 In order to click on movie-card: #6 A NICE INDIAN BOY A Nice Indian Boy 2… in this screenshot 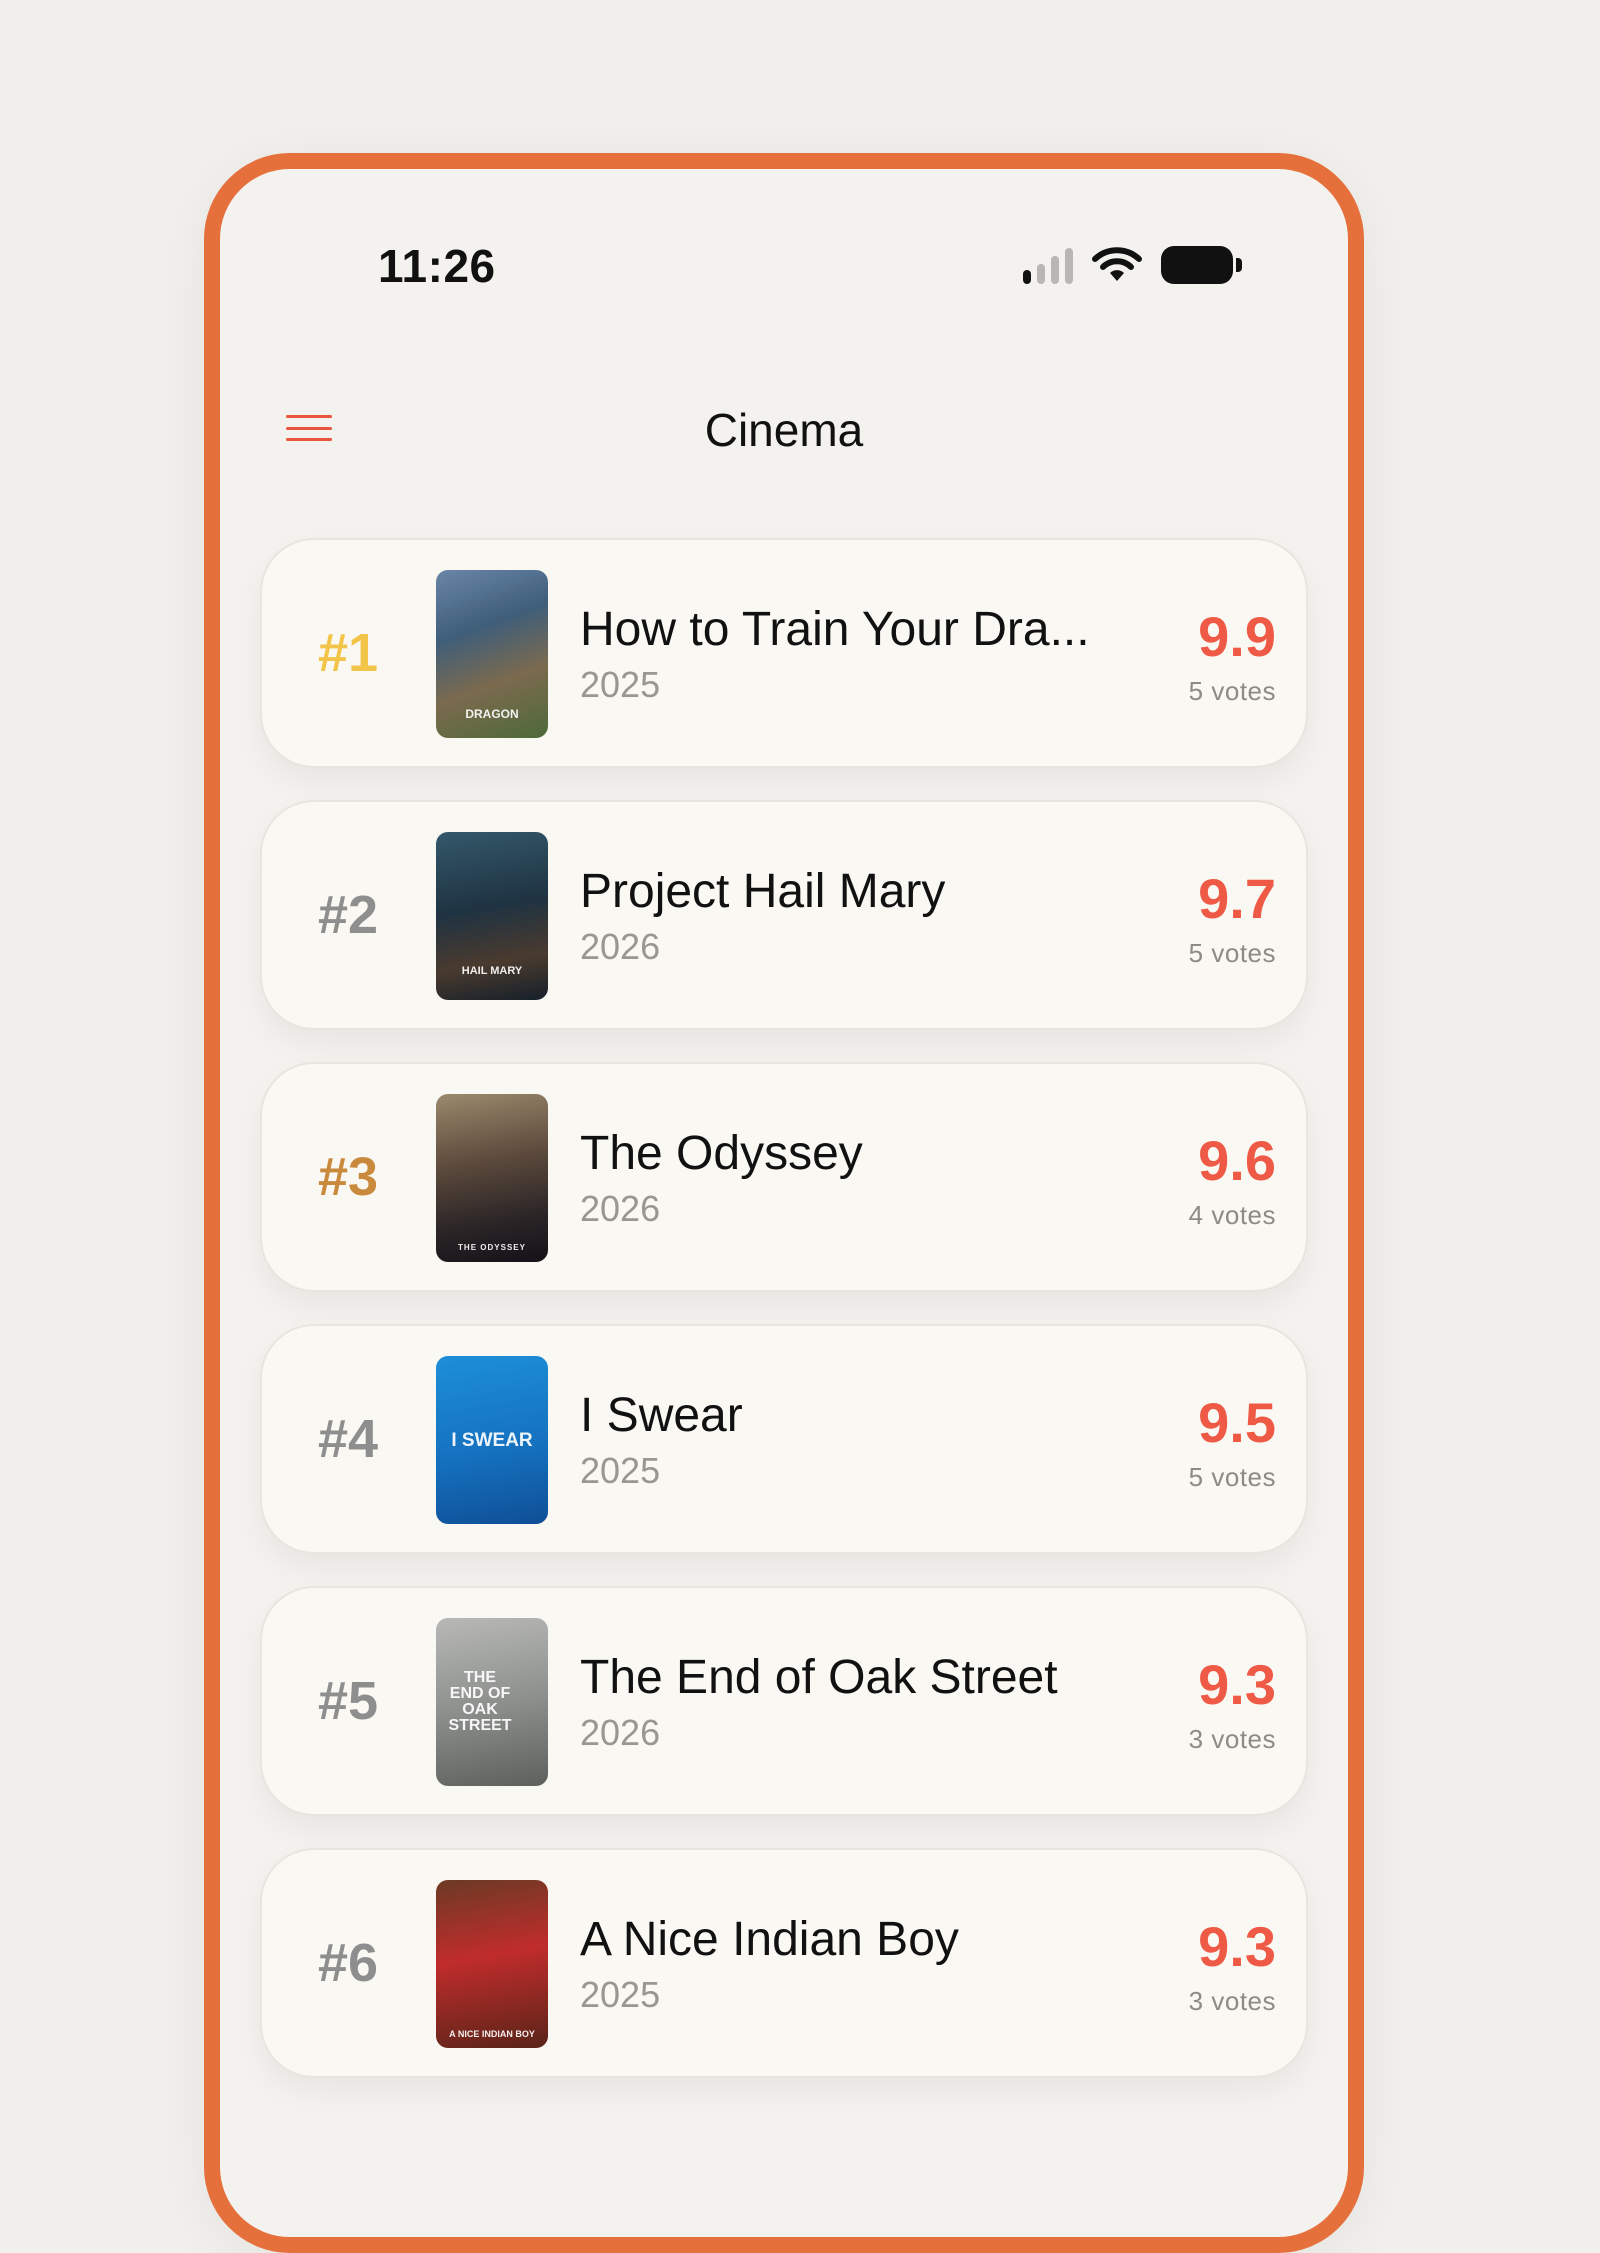, I will do `click(784, 1963)`.